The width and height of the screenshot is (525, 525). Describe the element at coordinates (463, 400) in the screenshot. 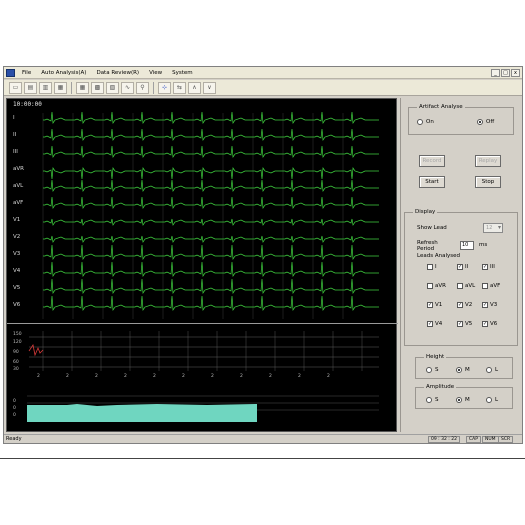

I see `amplitude-option-m: M` at that location.